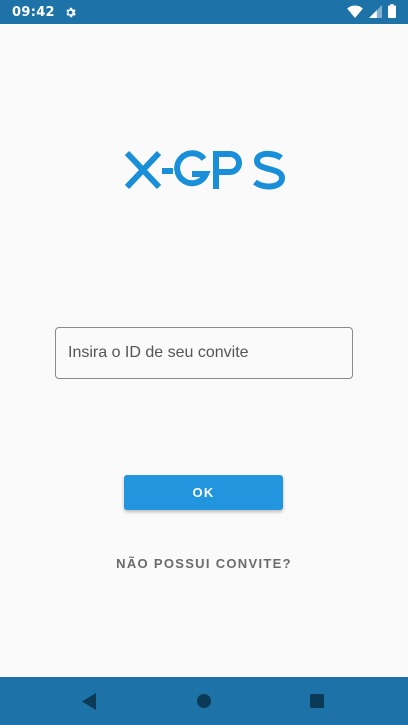 The height and width of the screenshot is (725, 408). I want to click on recents-icon, so click(317, 701).